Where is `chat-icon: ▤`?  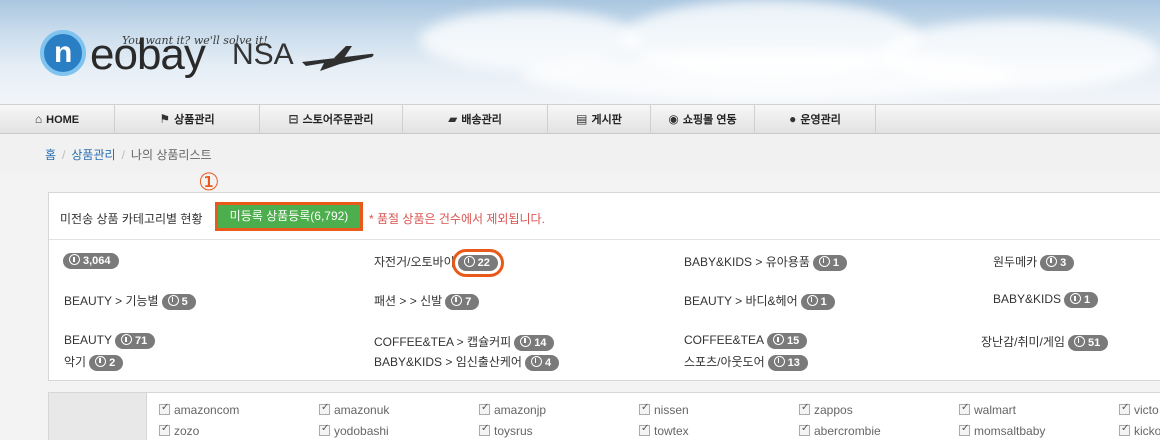 chat-icon: ▤ is located at coordinates (582, 119).